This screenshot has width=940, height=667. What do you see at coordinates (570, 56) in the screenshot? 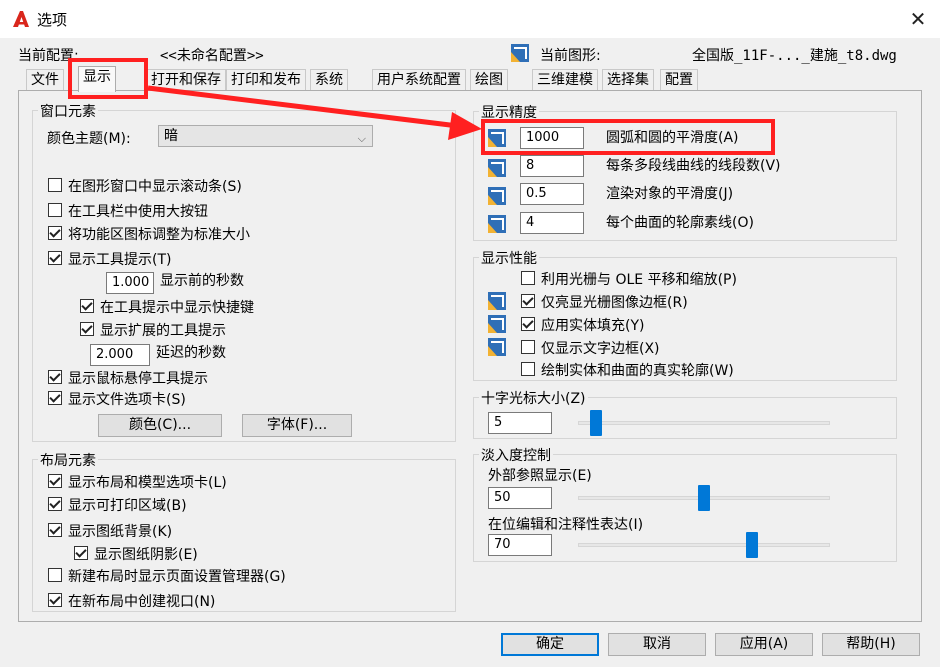
I see `current-drawing-label: 当前图形:` at bounding box center [570, 56].